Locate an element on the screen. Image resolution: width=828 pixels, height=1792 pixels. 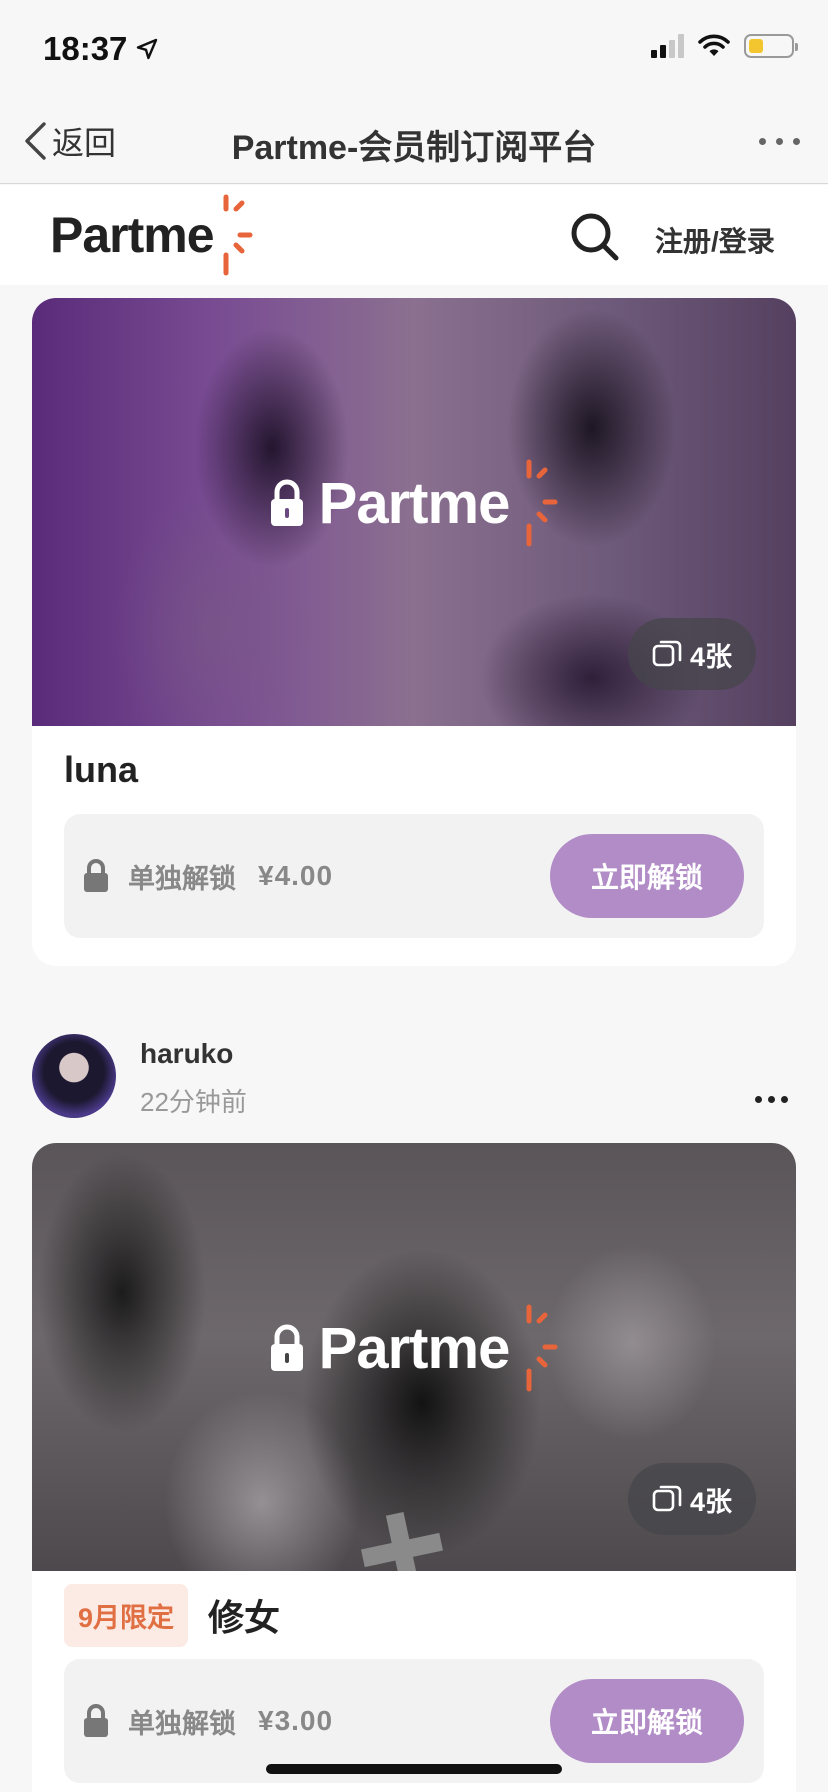
unlock-price: ¥3.00 is located at coordinates (296, 1720).